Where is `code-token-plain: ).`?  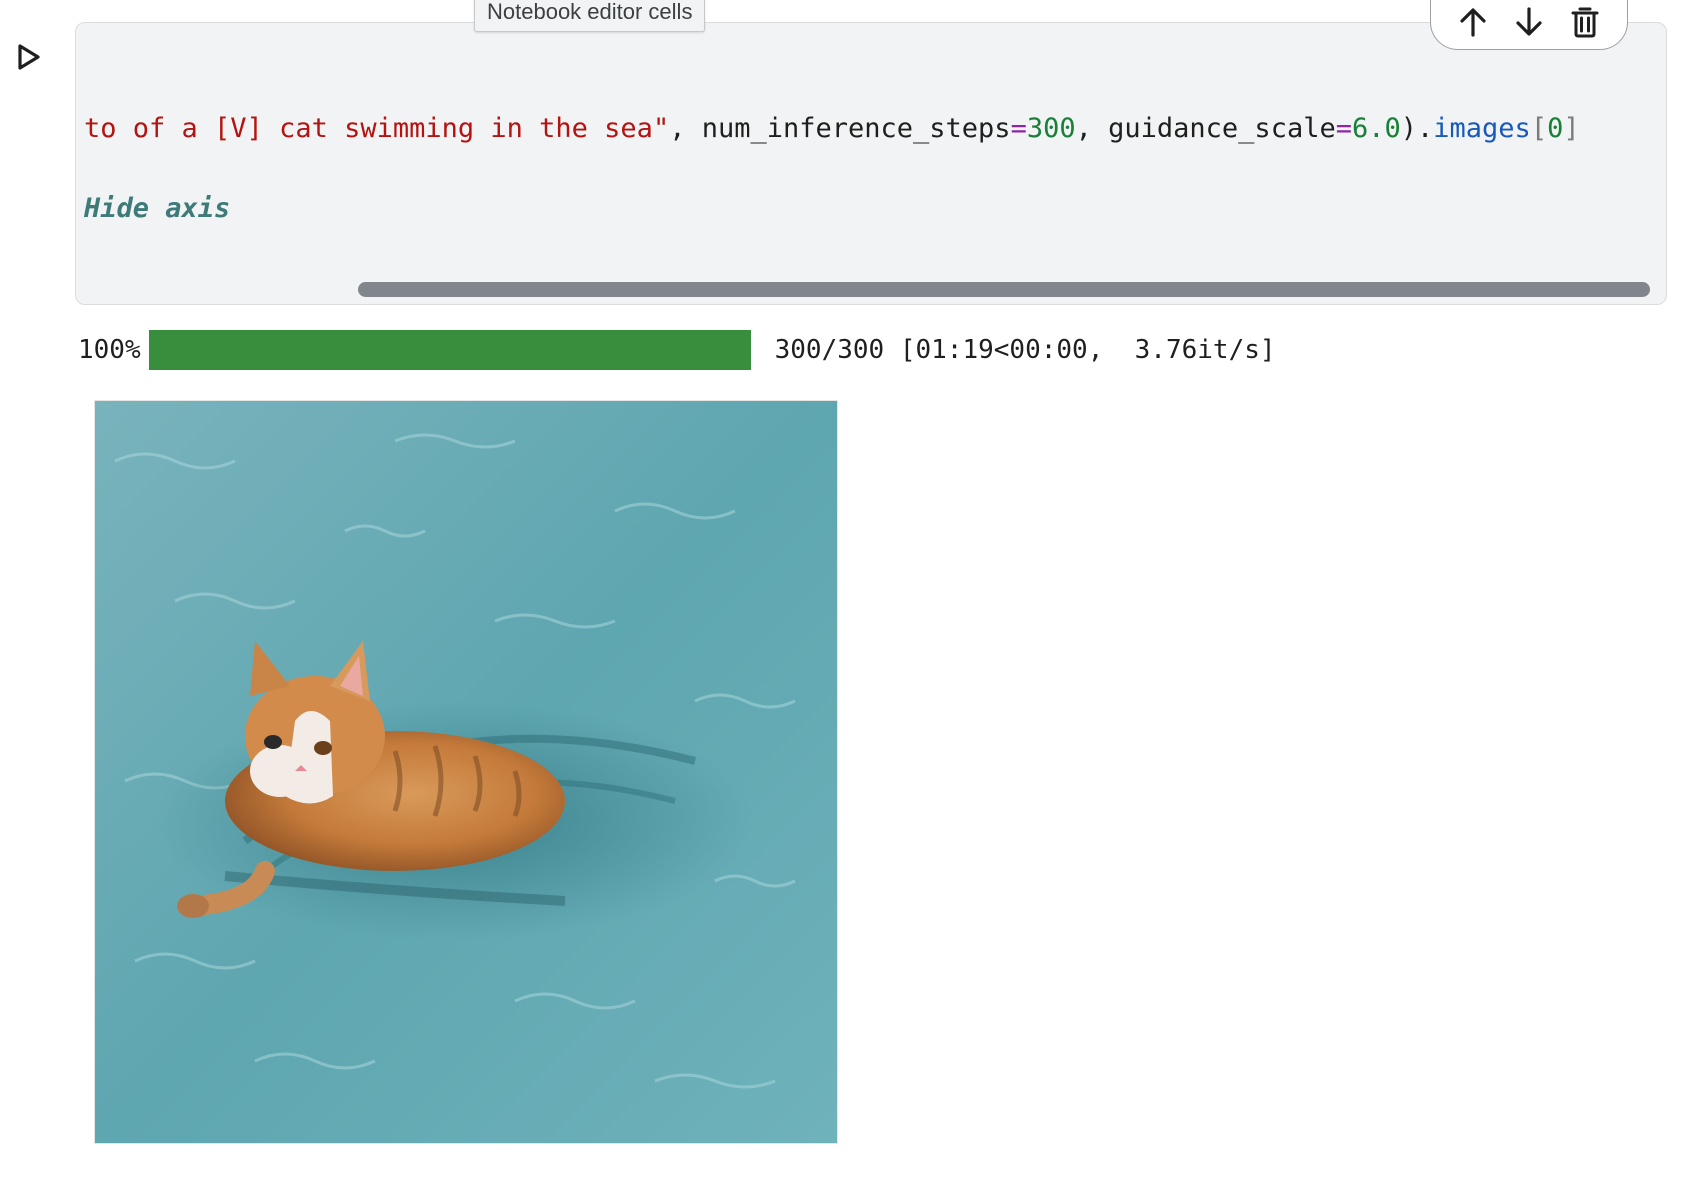 code-token-plain: ). is located at coordinates (1417, 128).